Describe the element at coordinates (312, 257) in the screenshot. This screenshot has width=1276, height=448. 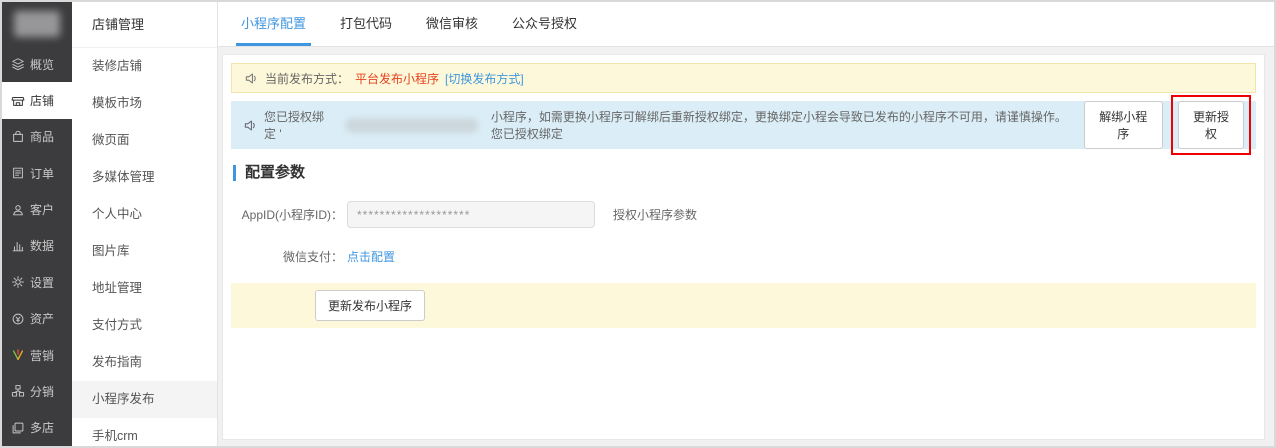
I see `wechat-pay-label: 微信支付：` at that location.